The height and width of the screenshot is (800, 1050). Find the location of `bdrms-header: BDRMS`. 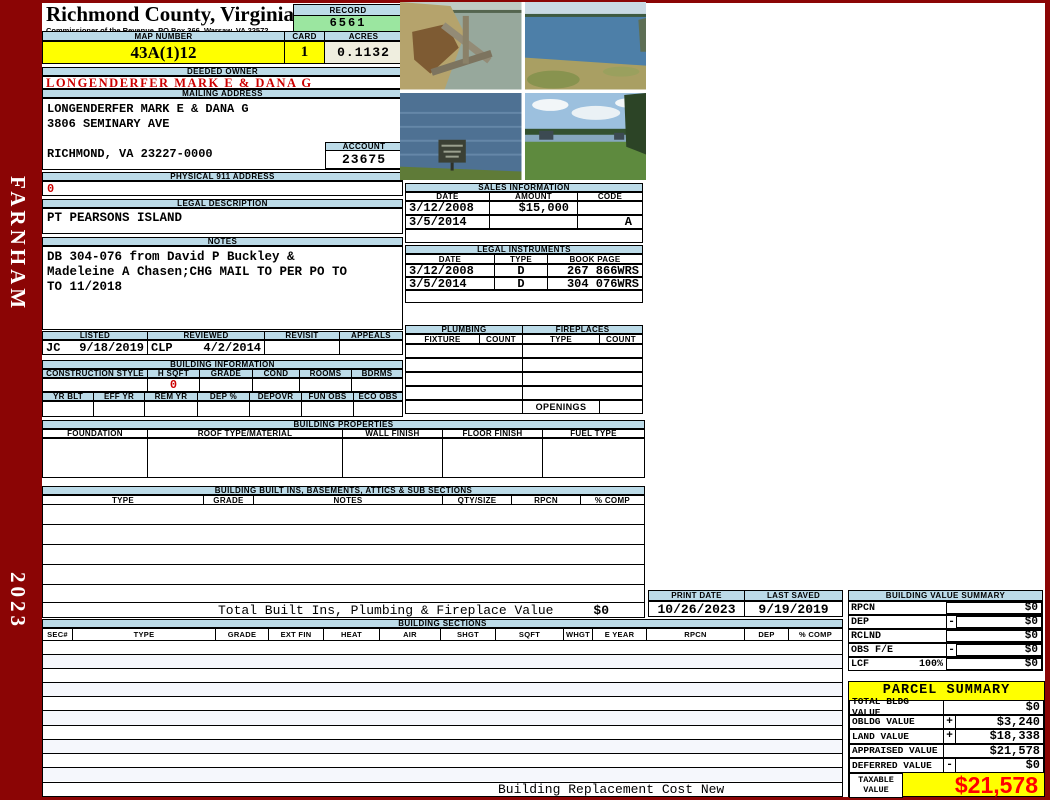

bdrms-header: BDRMS is located at coordinates (377, 373).